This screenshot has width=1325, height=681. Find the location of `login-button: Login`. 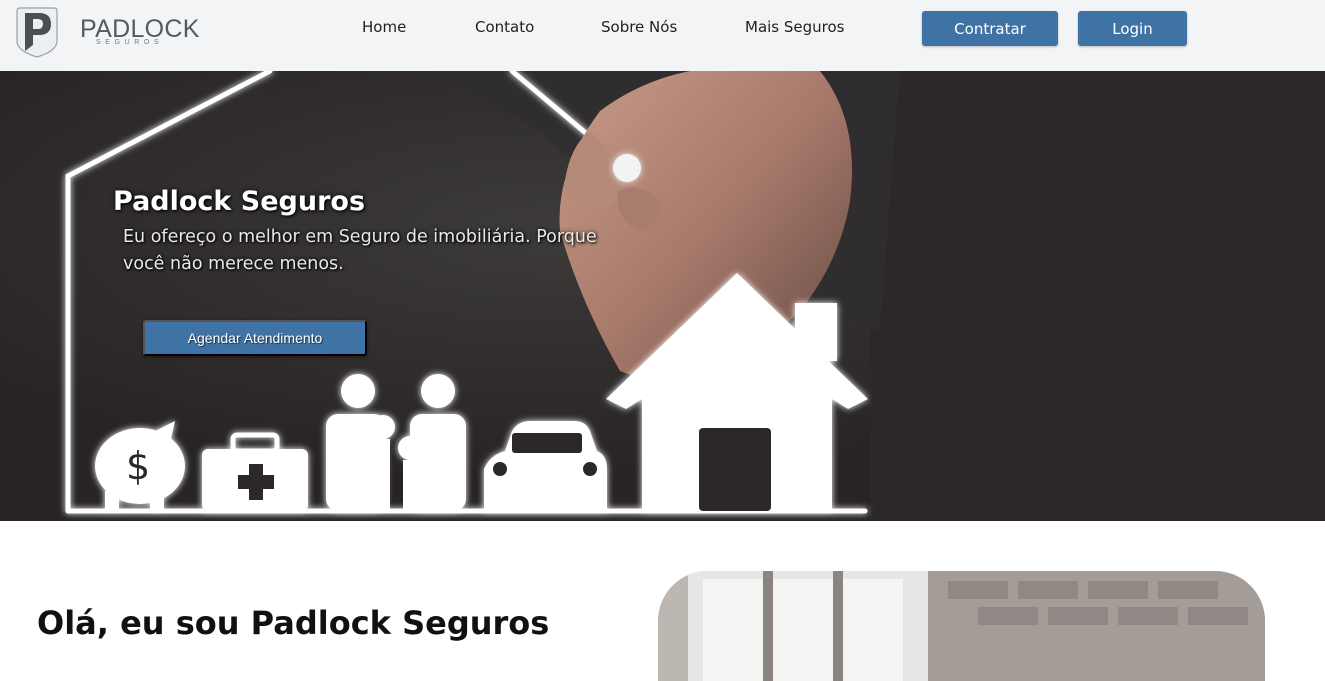

login-button: Login is located at coordinates (1132, 28).